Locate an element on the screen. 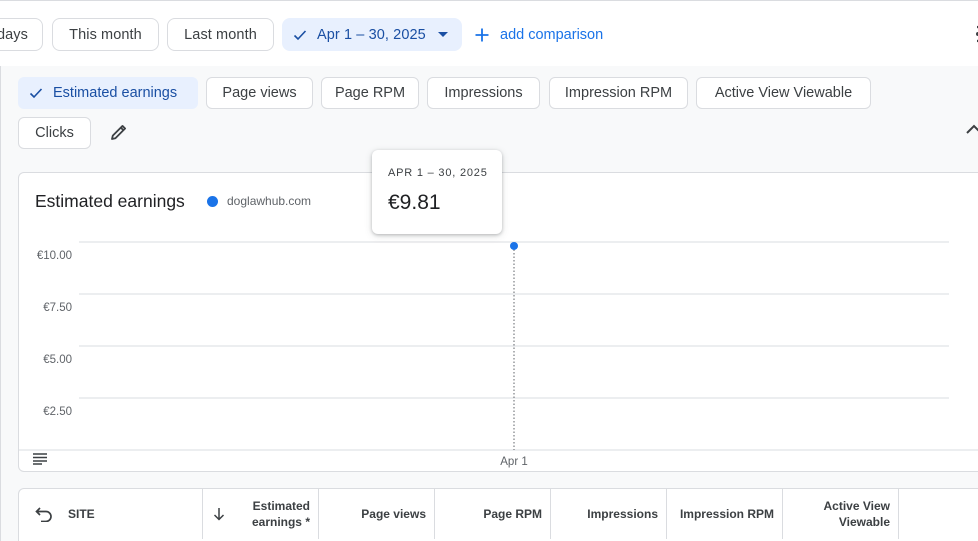  metric-chip-active-view-viewable: Active View Viewable is located at coordinates (783, 93).